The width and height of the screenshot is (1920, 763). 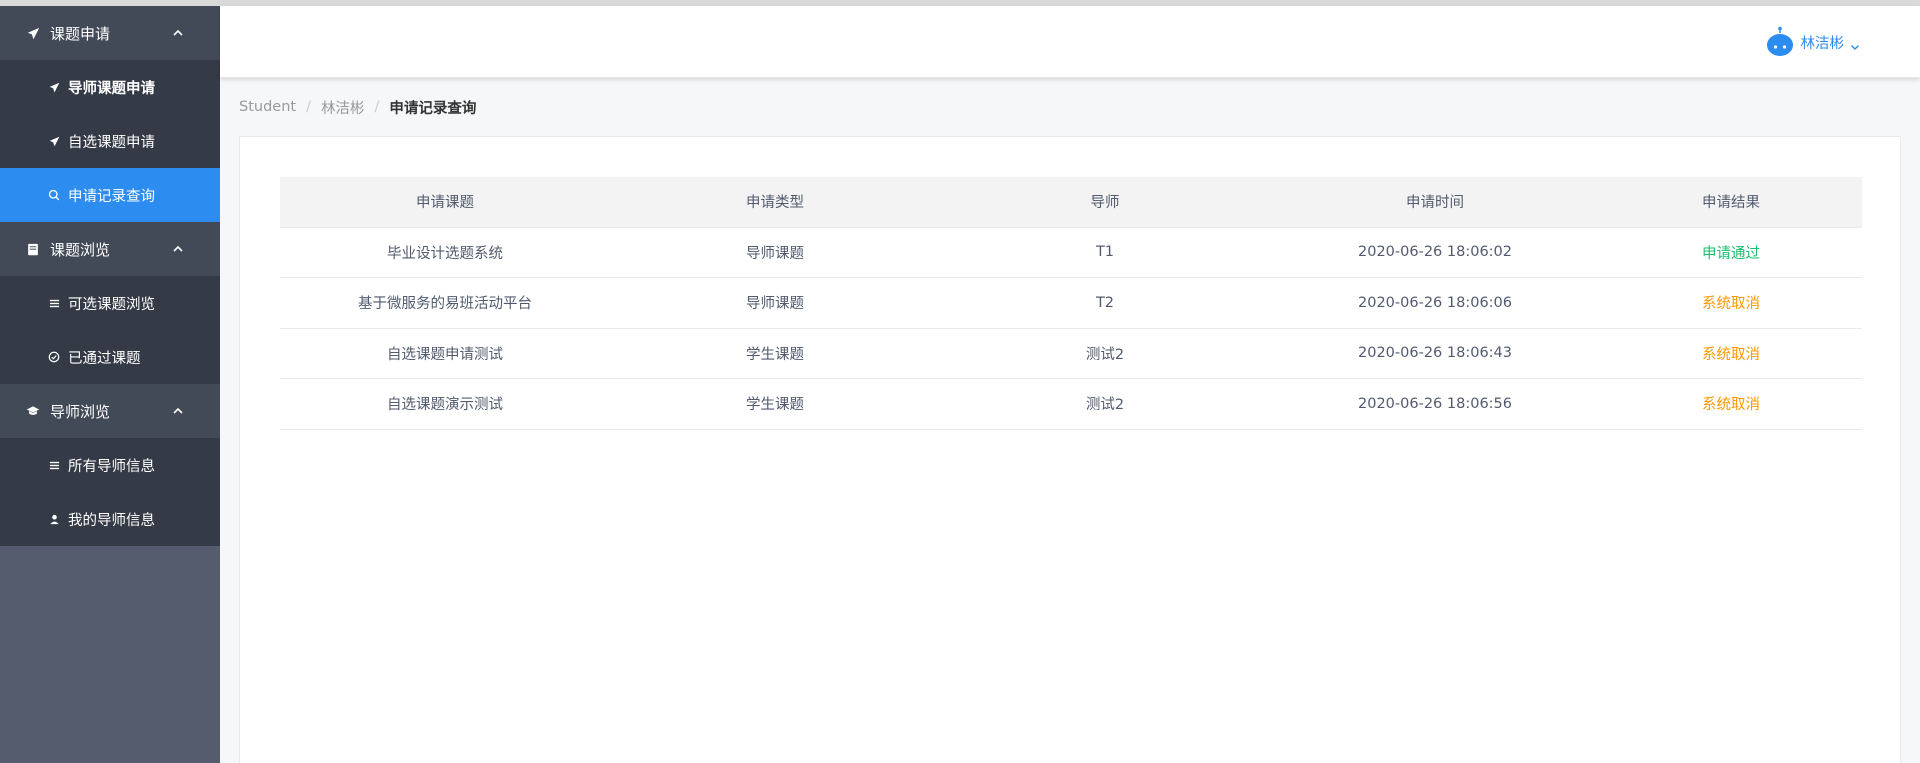 What do you see at coordinates (445, 252) in the screenshot?
I see `cell-topic: 毕业设计选题系统` at bounding box center [445, 252].